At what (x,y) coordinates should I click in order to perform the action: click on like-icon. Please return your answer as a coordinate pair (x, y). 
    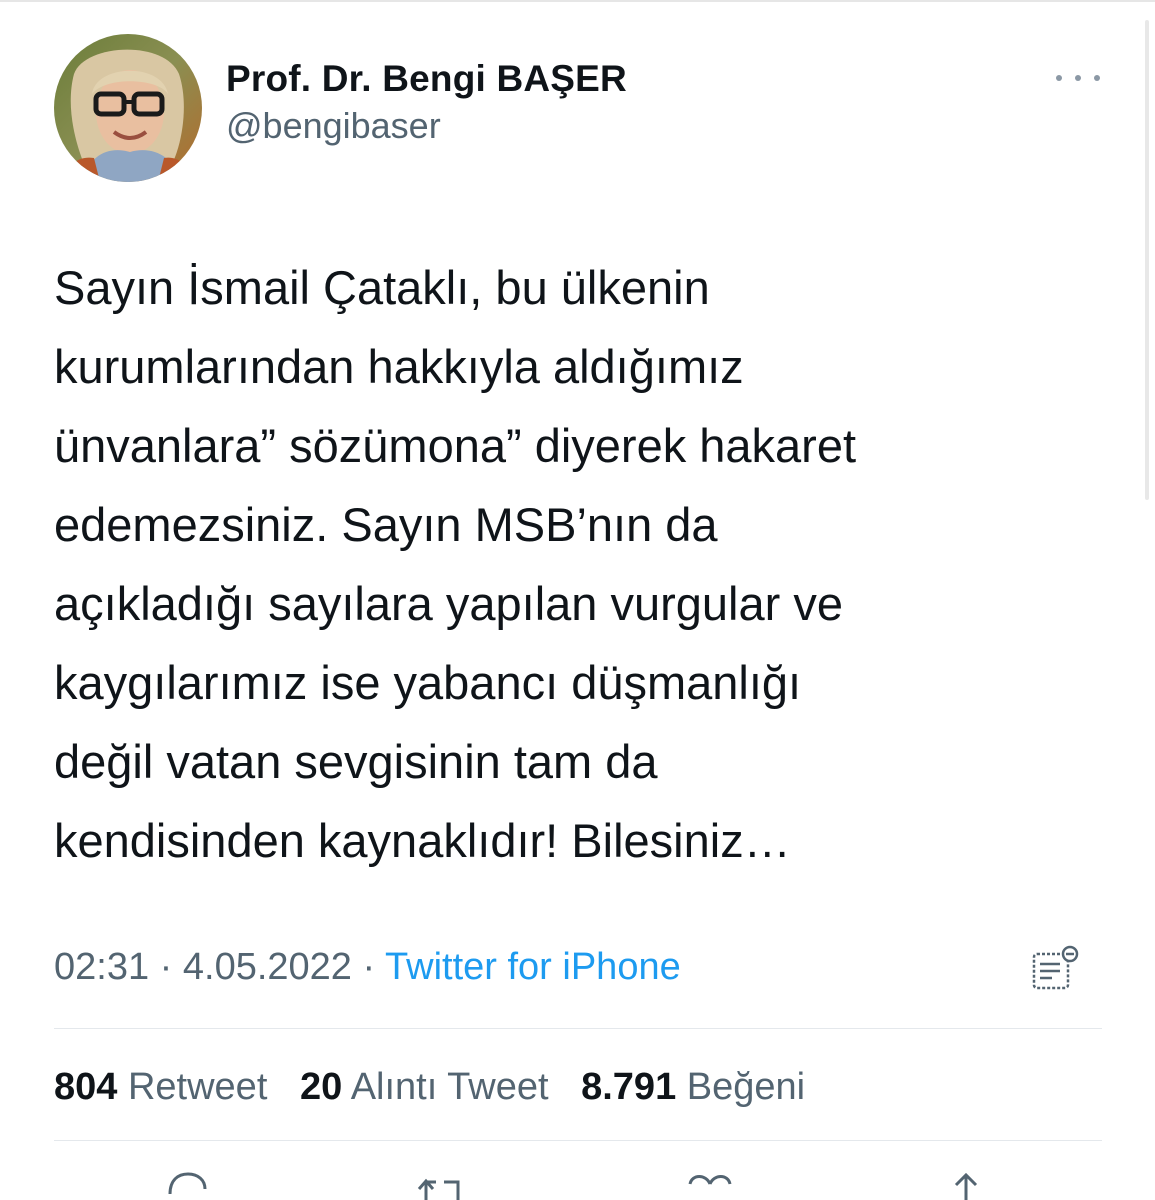
    Looking at the image, I should click on (710, 1184).